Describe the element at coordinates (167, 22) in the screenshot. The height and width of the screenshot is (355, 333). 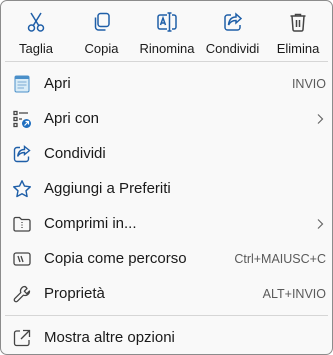
I see `rename-icon` at that location.